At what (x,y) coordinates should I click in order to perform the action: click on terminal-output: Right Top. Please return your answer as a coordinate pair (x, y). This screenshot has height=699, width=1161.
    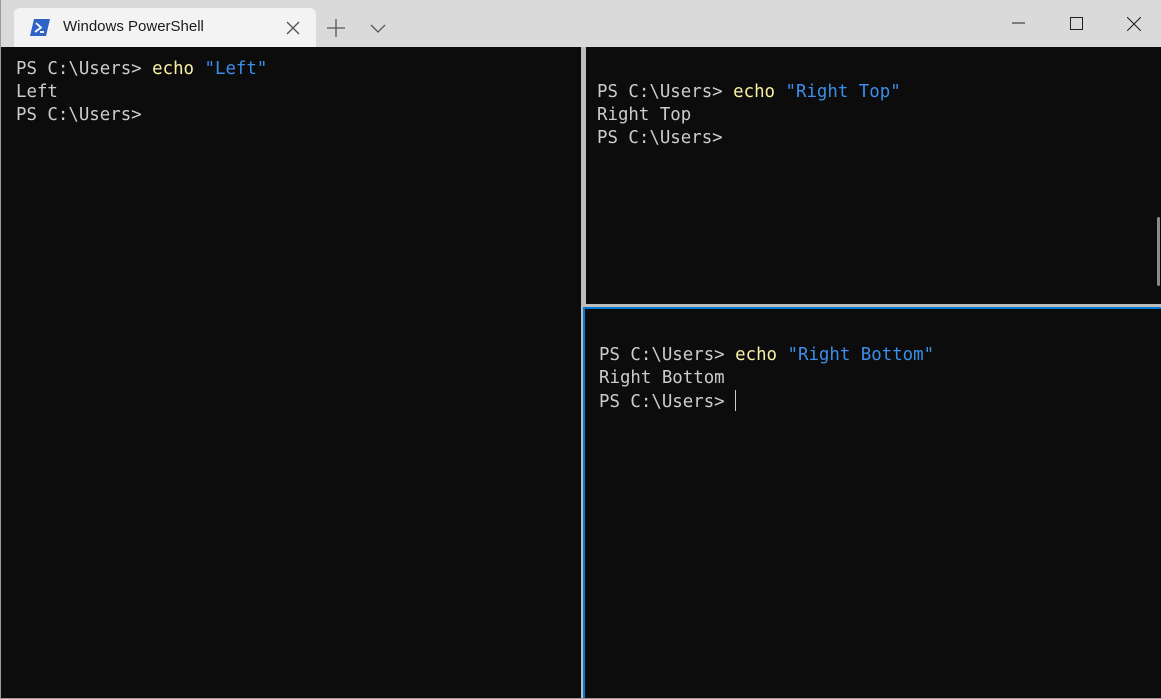
    Looking at the image, I should click on (644, 115).